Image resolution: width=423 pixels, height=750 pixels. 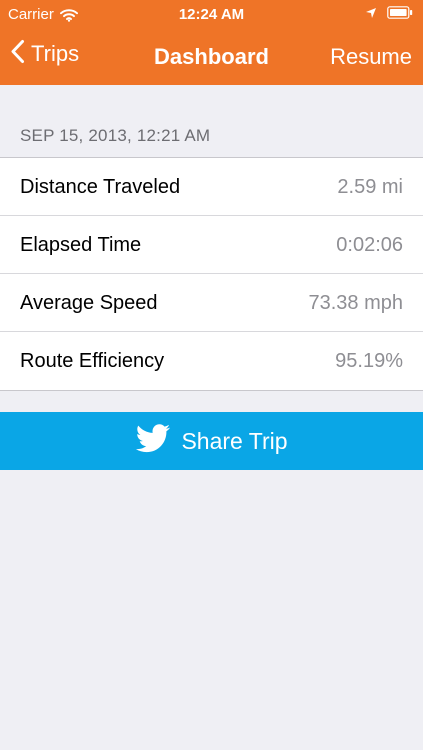 What do you see at coordinates (211, 14) in the screenshot?
I see `status-bar: Carrier 12:24 AM` at bounding box center [211, 14].